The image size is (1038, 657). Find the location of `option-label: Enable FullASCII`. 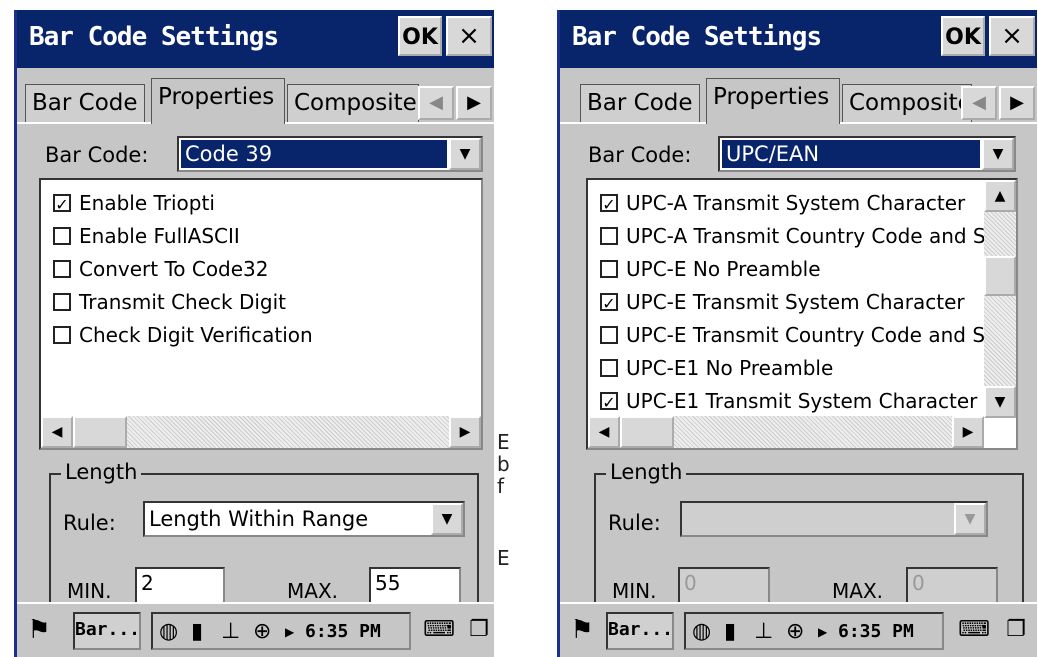

option-label: Enable FullASCII is located at coordinates (159, 236).